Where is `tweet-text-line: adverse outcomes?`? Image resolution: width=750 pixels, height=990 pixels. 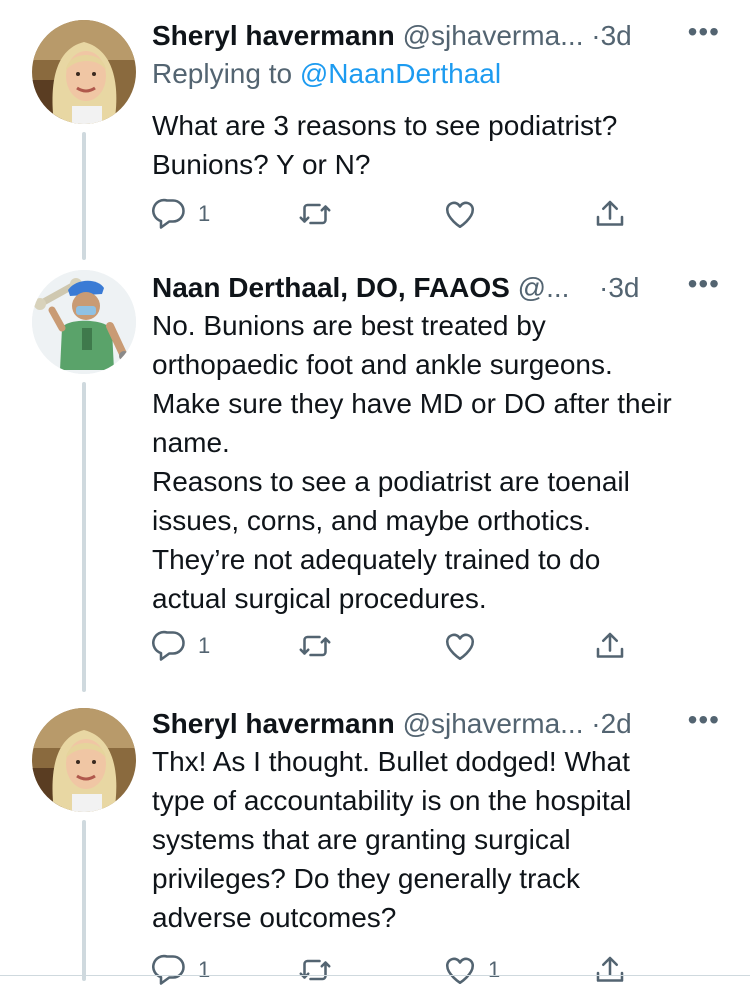
tweet-text-line: adverse outcomes? is located at coordinates (274, 917).